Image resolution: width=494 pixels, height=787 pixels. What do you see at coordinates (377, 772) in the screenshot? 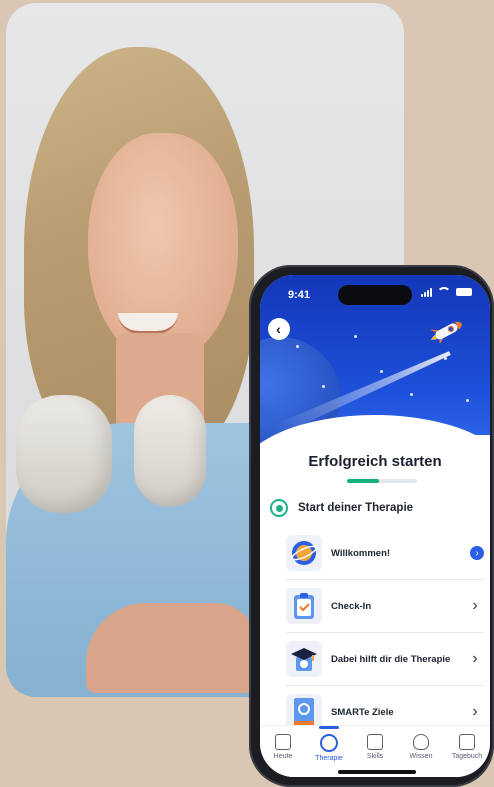
I see `home-indicator` at bounding box center [377, 772].